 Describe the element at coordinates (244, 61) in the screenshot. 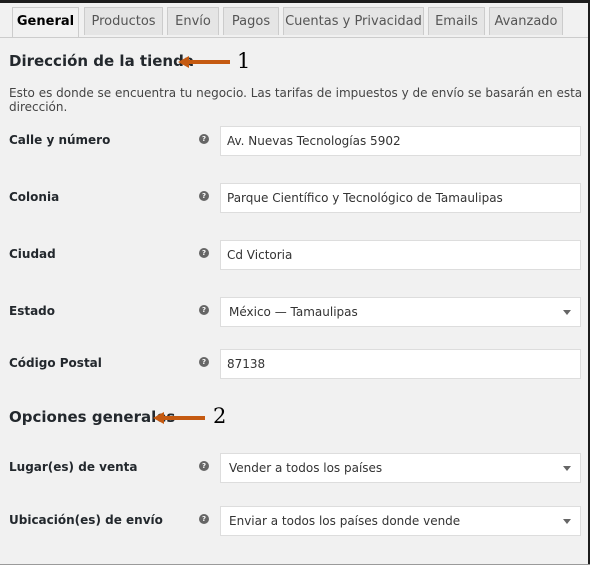

I see `annotation-marker-1: 1` at that location.